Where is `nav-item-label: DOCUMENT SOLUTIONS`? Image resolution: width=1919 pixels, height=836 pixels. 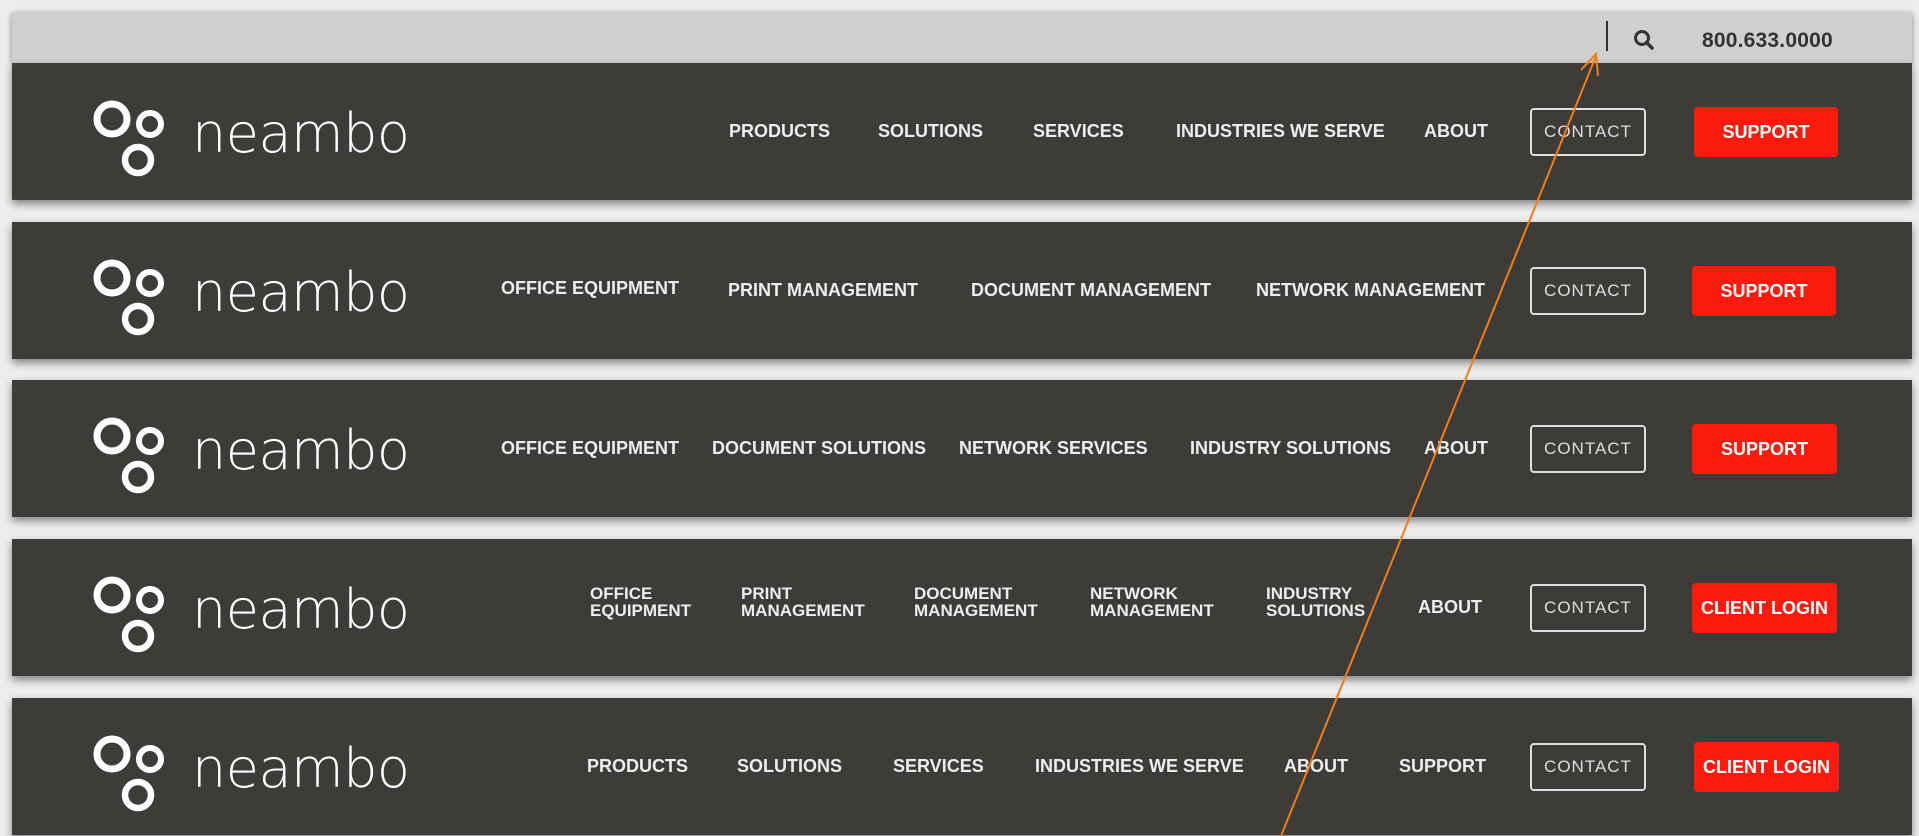
nav-item-label: DOCUMENT SOLUTIONS is located at coordinates (819, 448).